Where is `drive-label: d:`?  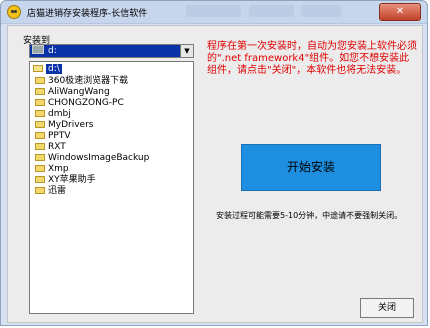 drive-label: d: is located at coordinates (52, 51).